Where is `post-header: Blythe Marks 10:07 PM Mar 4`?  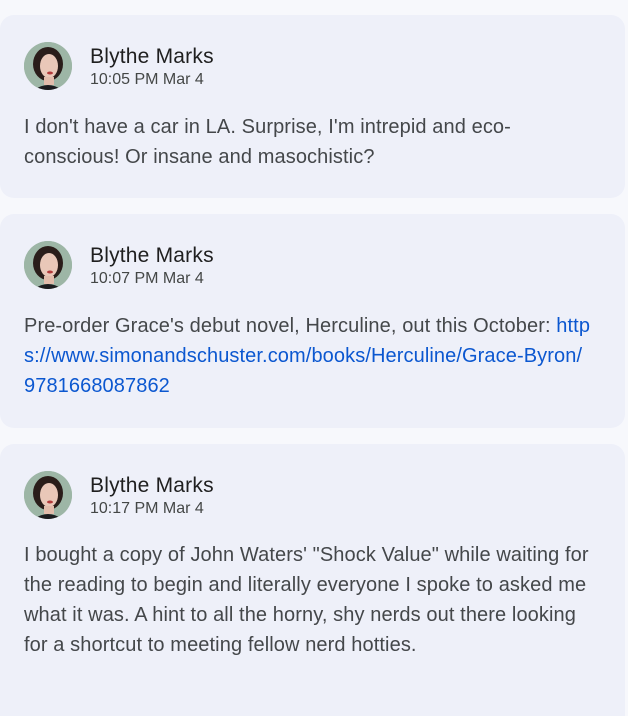 post-header: Blythe Marks 10:07 PM Mar 4 is located at coordinates (119, 265).